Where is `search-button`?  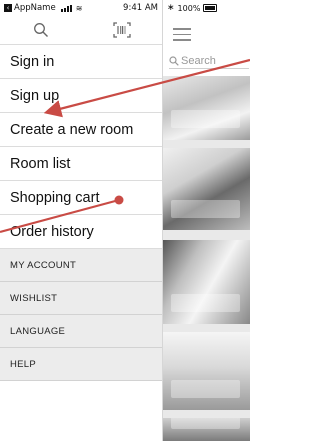 search-button is located at coordinates (41, 30).